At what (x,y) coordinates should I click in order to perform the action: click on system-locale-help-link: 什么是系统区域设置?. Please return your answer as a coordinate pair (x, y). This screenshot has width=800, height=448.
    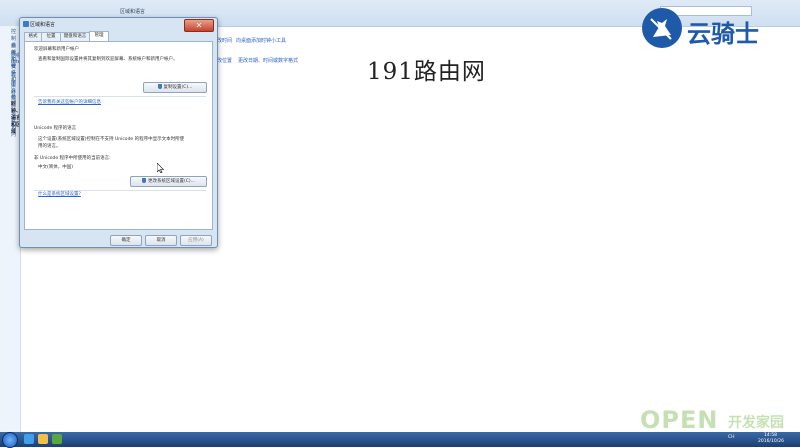
    Looking at the image, I should click on (59, 194).